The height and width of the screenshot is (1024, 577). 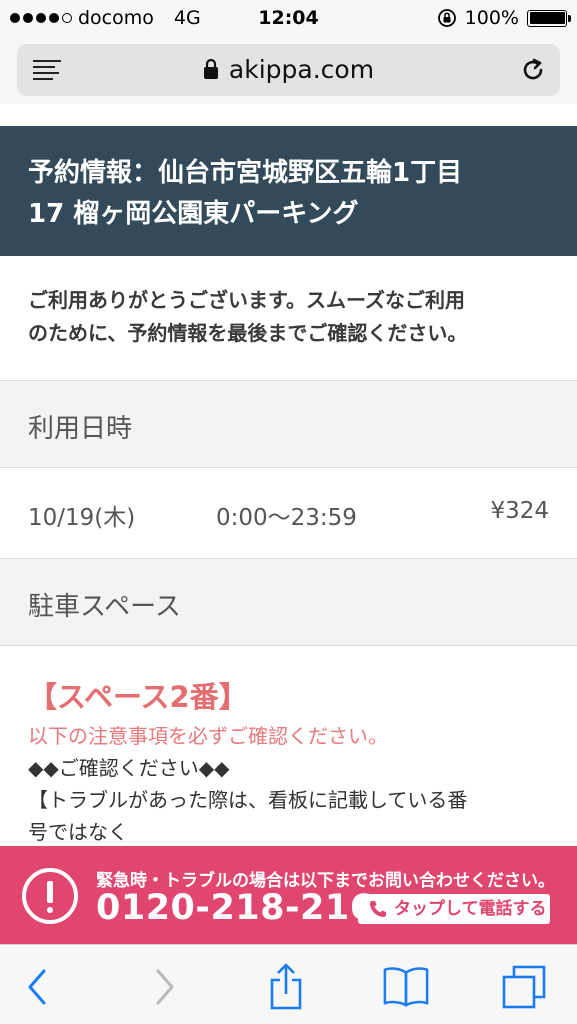 I want to click on tap-to-call-button: タップして電話する, so click(x=454, y=909).